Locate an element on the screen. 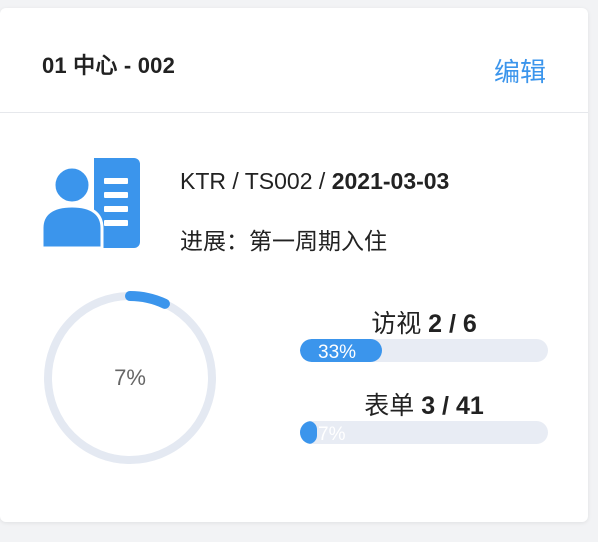 This screenshot has height=542, width=598. visit-progress-label: 33% is located at coordinates (337, 352).